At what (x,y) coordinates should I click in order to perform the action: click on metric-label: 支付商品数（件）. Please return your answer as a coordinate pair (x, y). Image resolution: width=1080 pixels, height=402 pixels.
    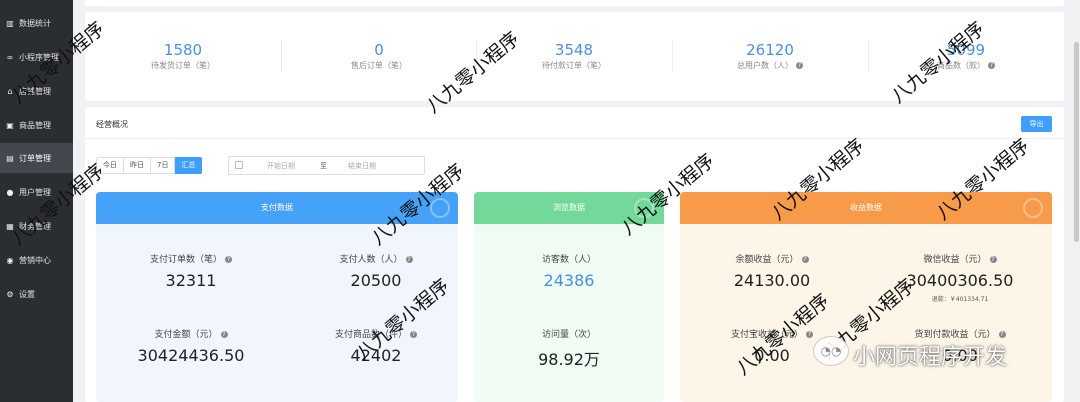
    Looking at the image, I should click on (370, 335).